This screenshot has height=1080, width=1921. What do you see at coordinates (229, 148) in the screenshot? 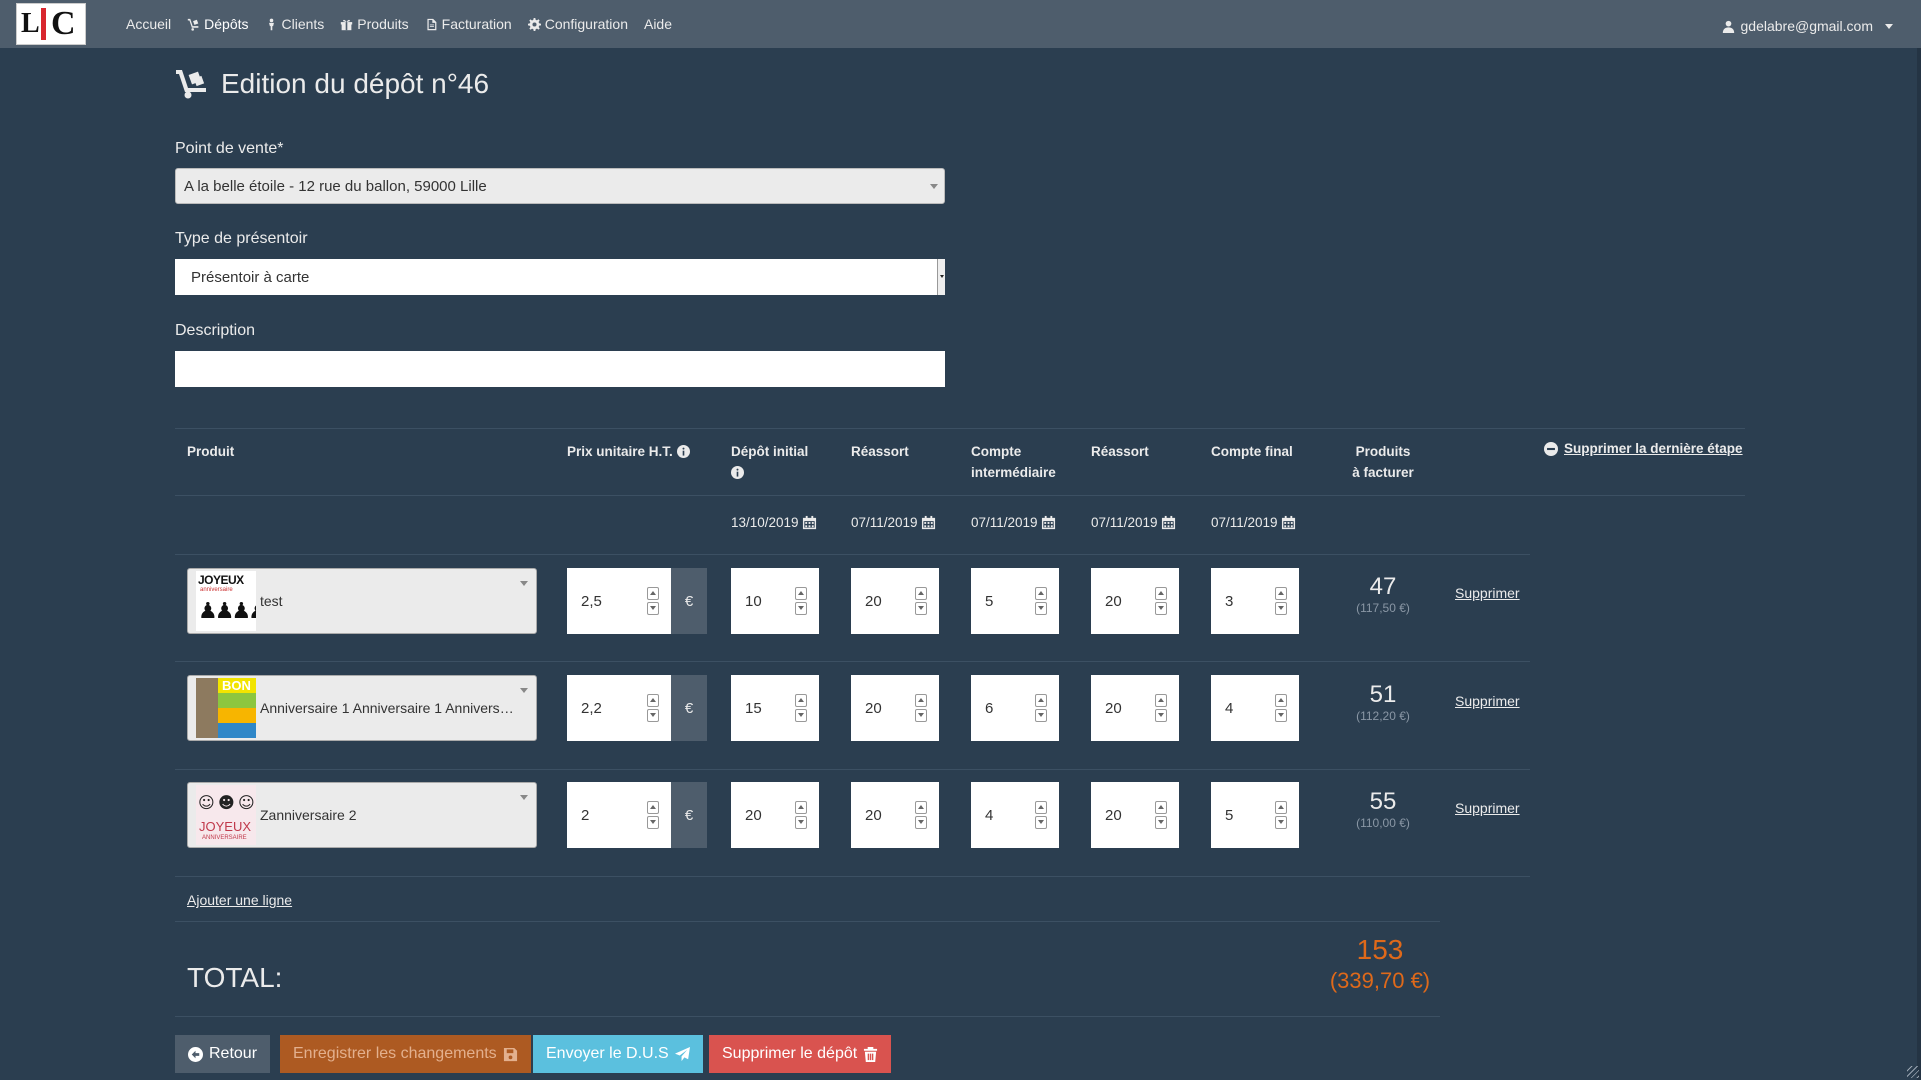
I see `point-de-vente-label: Point de vente*` at bounding box center [229, 148].